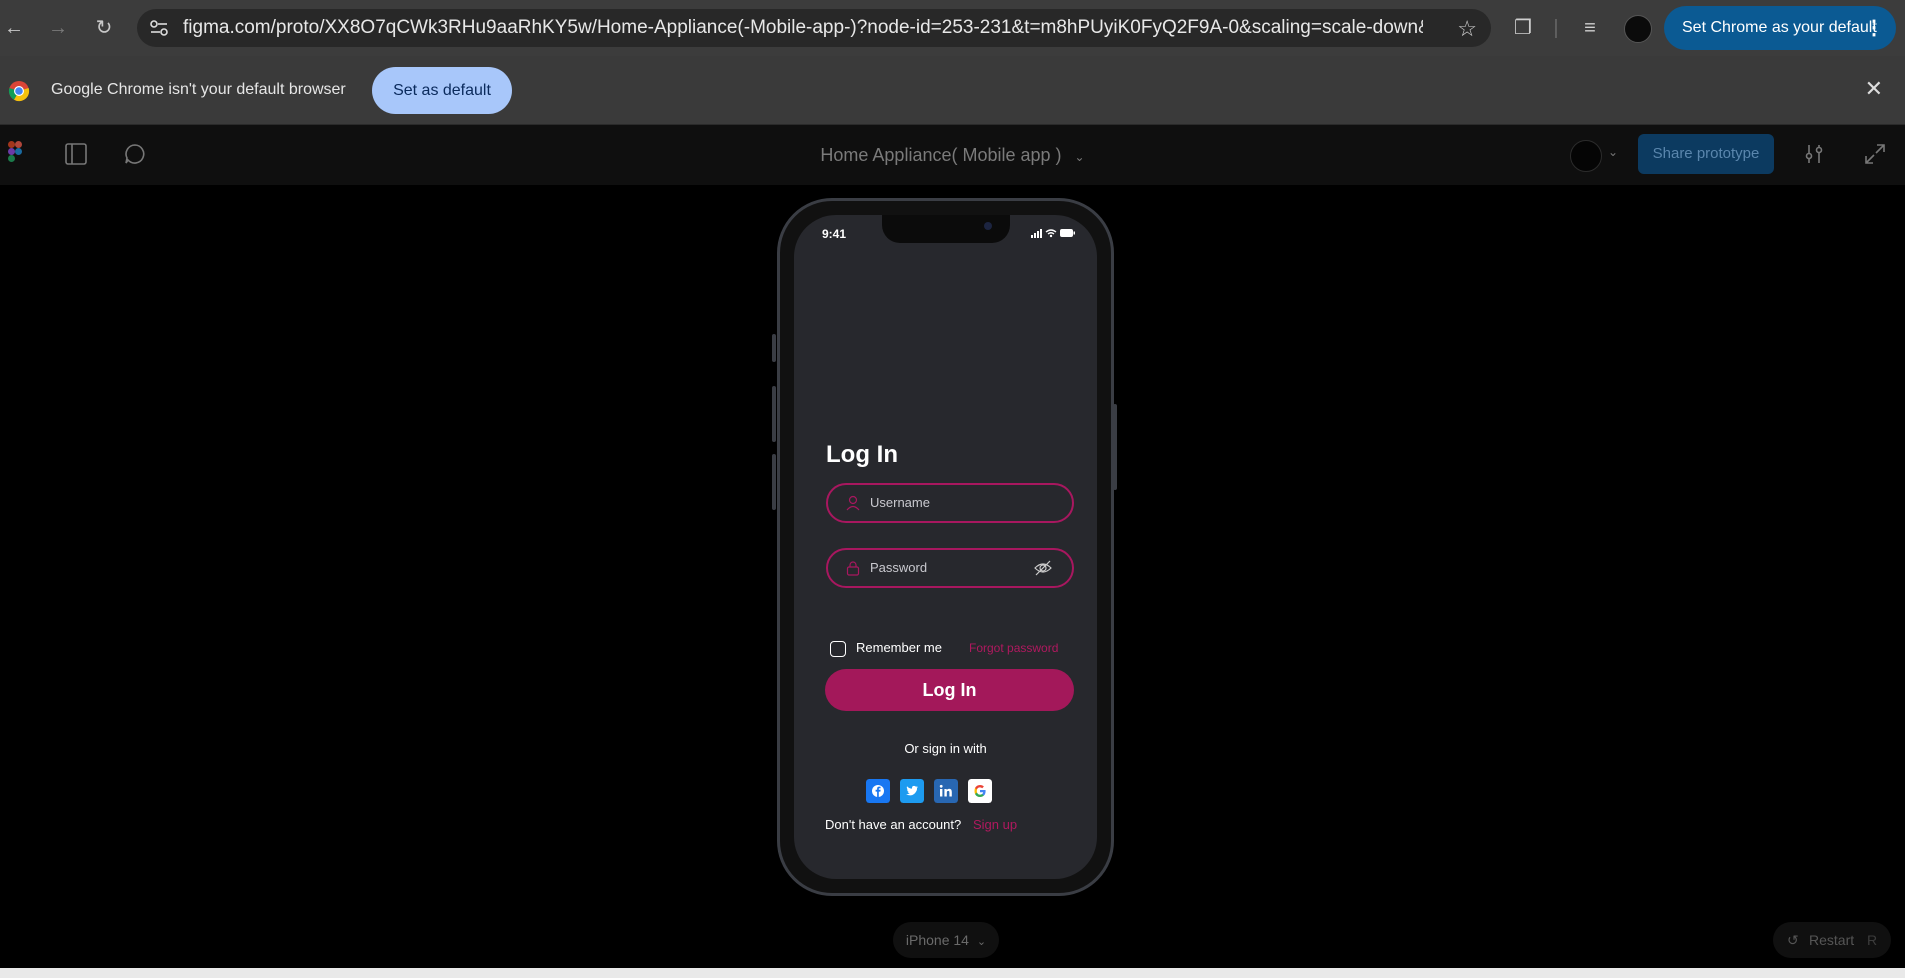 The width and height of the screenshot is (1905, 978). I want to click on reload-icon: ↻, so click(104, 28).